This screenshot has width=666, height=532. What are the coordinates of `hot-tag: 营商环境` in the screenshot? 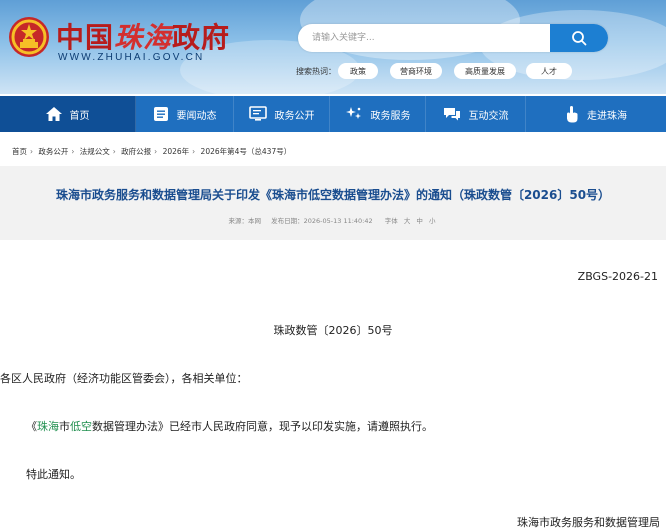 It's located at (416, 71).